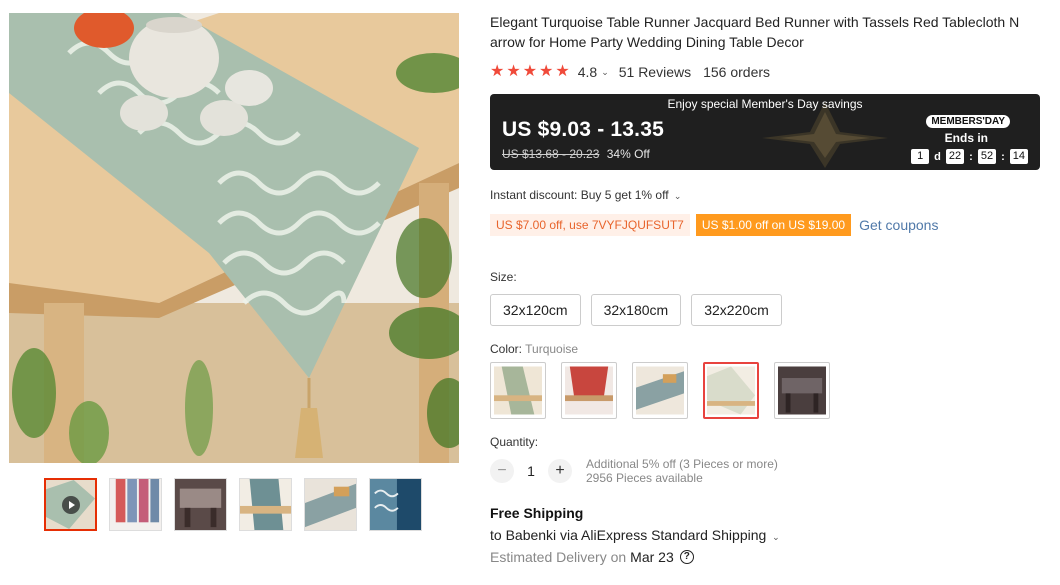 The height and width of the screenshot is (585, 1060). I want to click on size-label: Size:, so click(503, 277).